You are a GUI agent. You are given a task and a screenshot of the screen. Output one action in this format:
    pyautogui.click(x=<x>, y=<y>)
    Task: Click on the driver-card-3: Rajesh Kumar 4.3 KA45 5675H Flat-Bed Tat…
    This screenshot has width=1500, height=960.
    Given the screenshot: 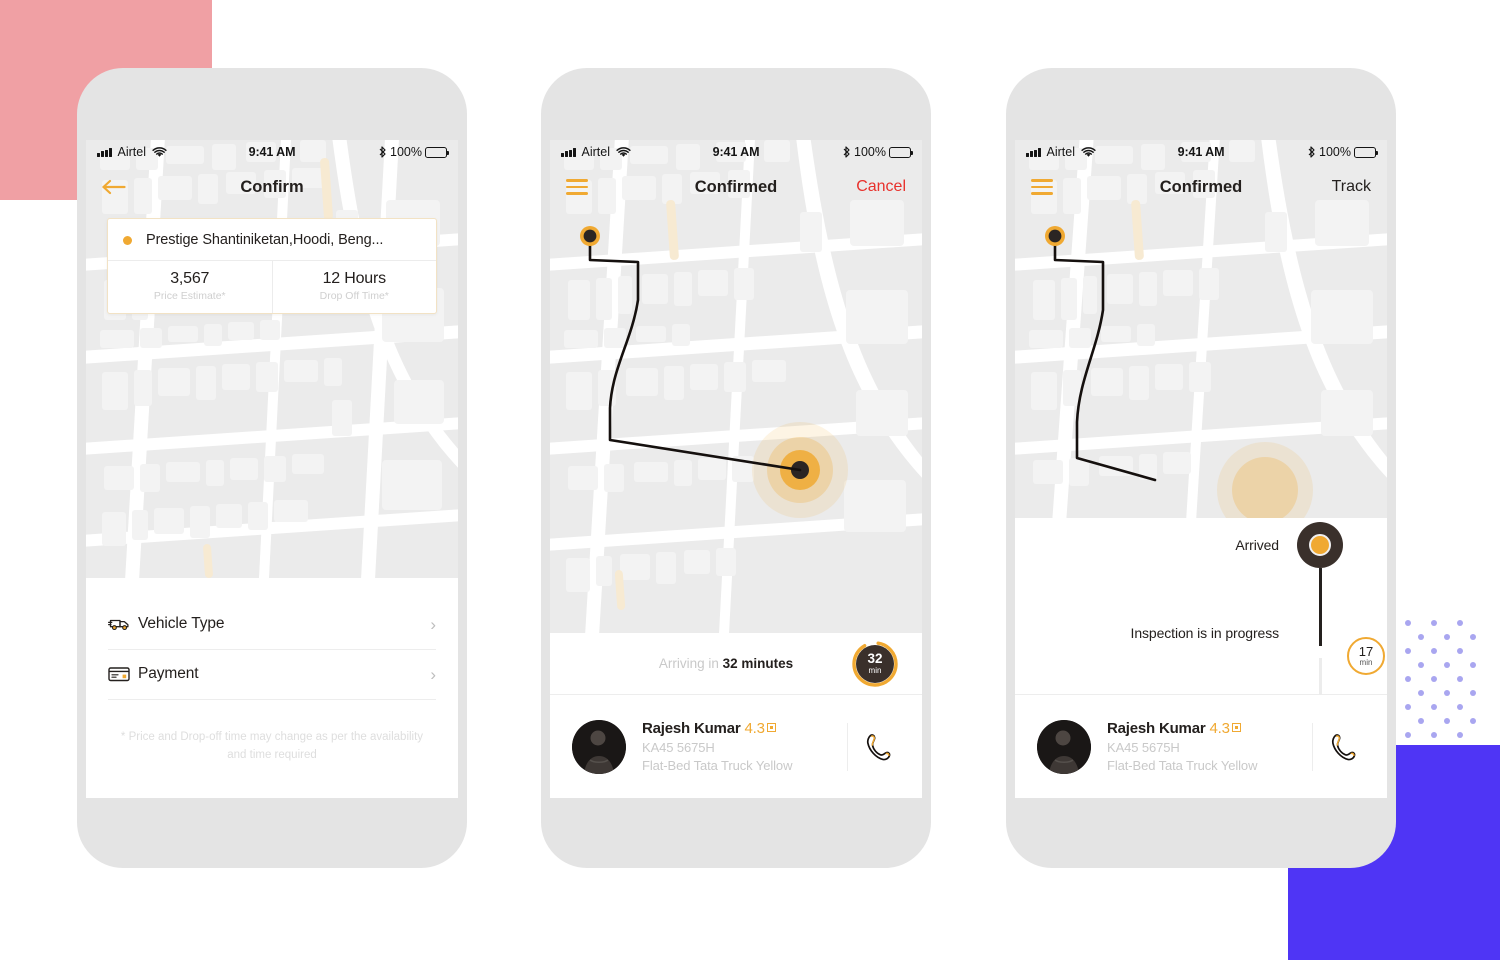 What is the action you would take?
    pyautogui.click(x=1201, y=746)
    